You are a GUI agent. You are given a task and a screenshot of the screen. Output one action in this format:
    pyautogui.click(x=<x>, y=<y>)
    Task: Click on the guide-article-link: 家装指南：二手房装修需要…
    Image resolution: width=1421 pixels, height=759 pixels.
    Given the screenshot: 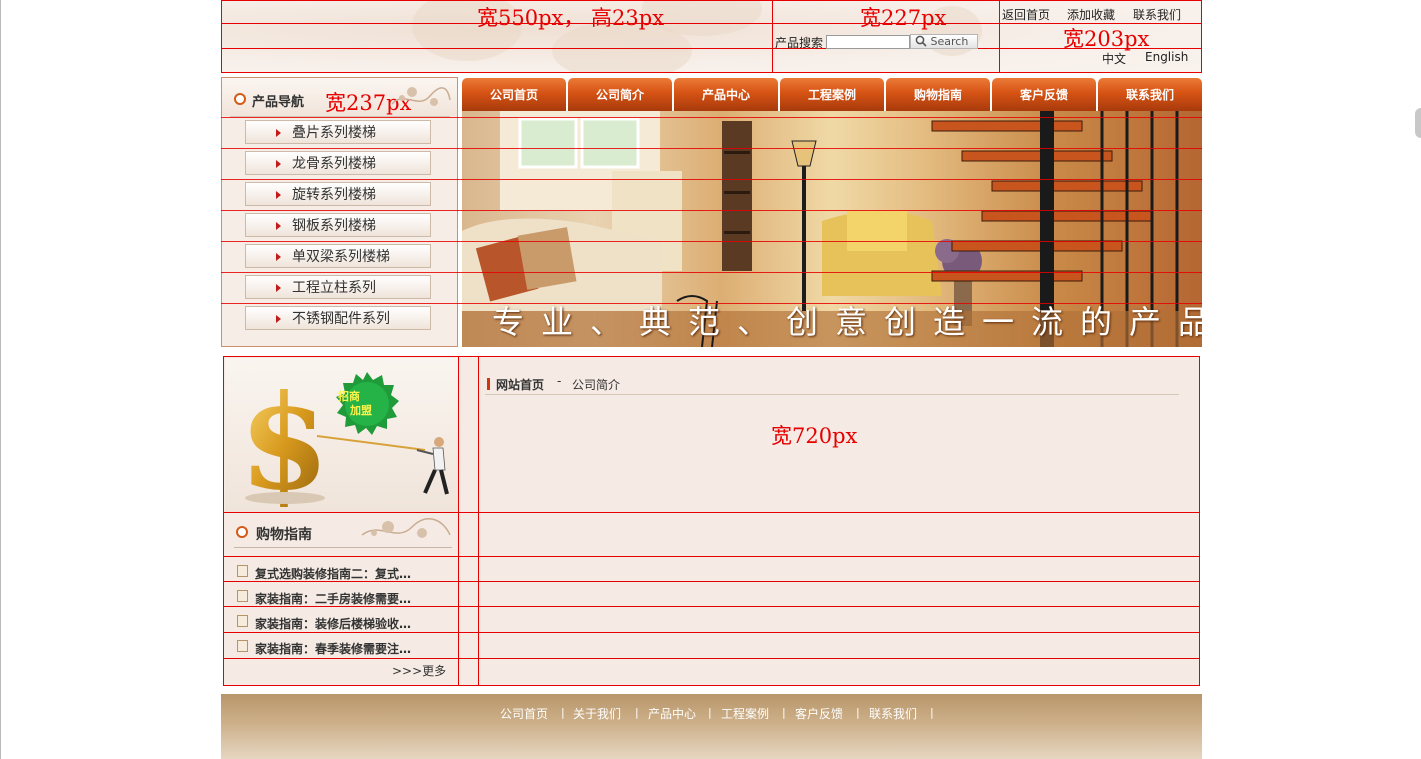 What is the action you would take?
    pyautogui.click(x=333, y=598)
    